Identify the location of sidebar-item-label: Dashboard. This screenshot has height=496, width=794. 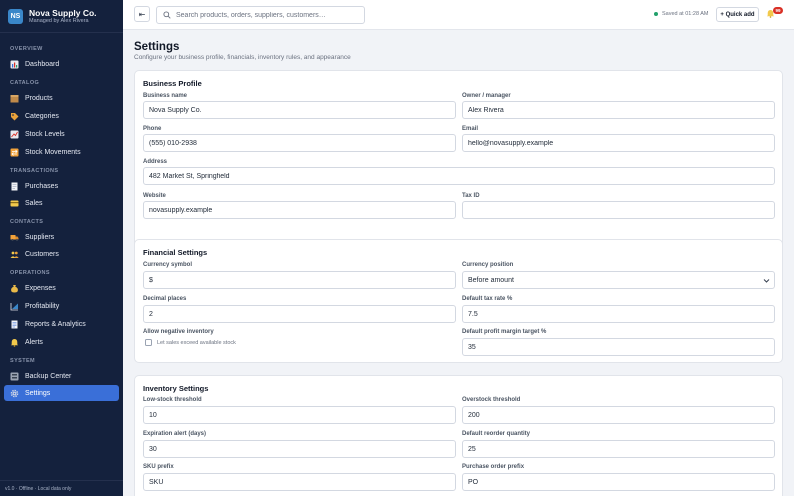
(42, 64).